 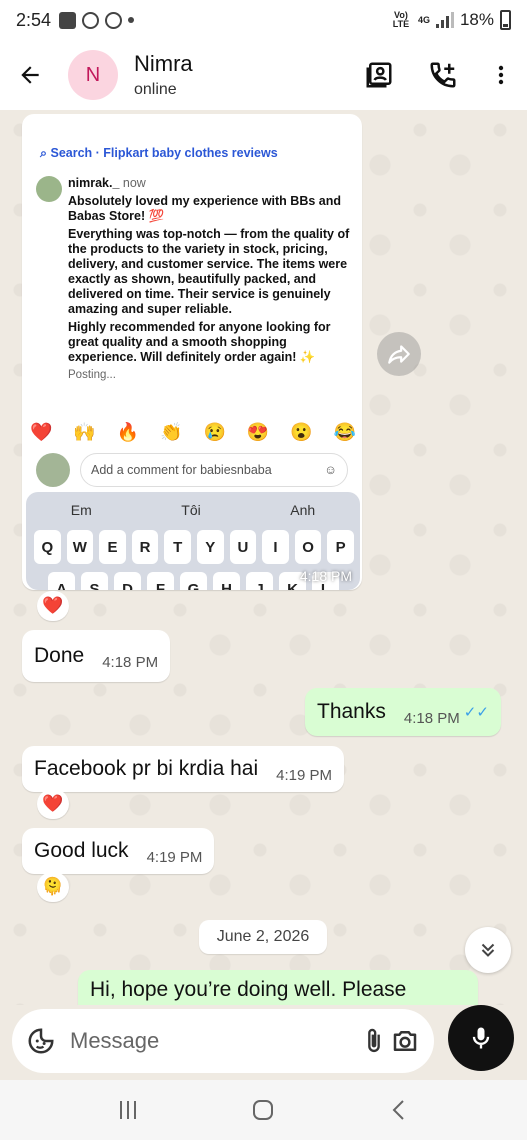 I want to click on emoji-fire: 🔥, so click(x=128, y=432).